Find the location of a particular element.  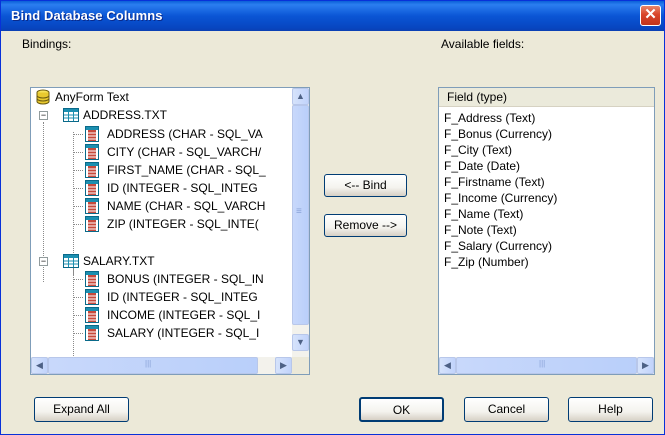

tree-column-label: BONUS (INTEGER - SQL_IN is located at coordinates (185, 279).